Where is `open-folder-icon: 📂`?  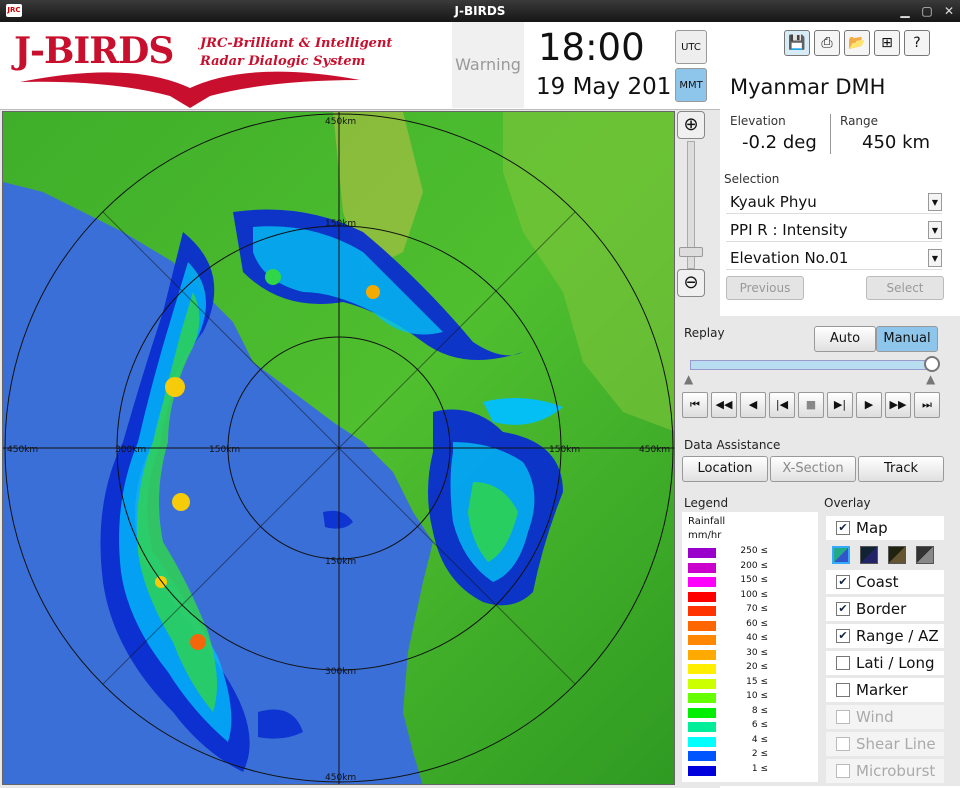
open-folder-icon: 📂 is located at coordinates (857, 43).